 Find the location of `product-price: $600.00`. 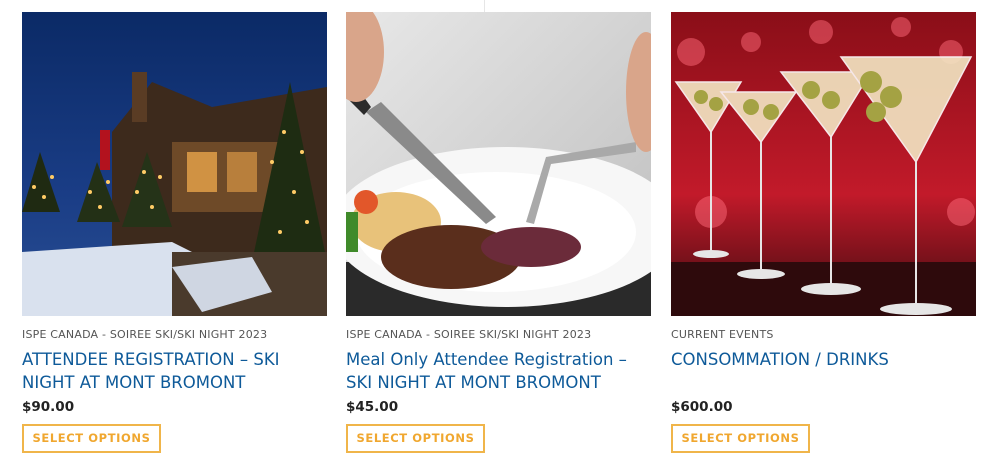

product-price: $600.00 is located at coordinates (702, 407).